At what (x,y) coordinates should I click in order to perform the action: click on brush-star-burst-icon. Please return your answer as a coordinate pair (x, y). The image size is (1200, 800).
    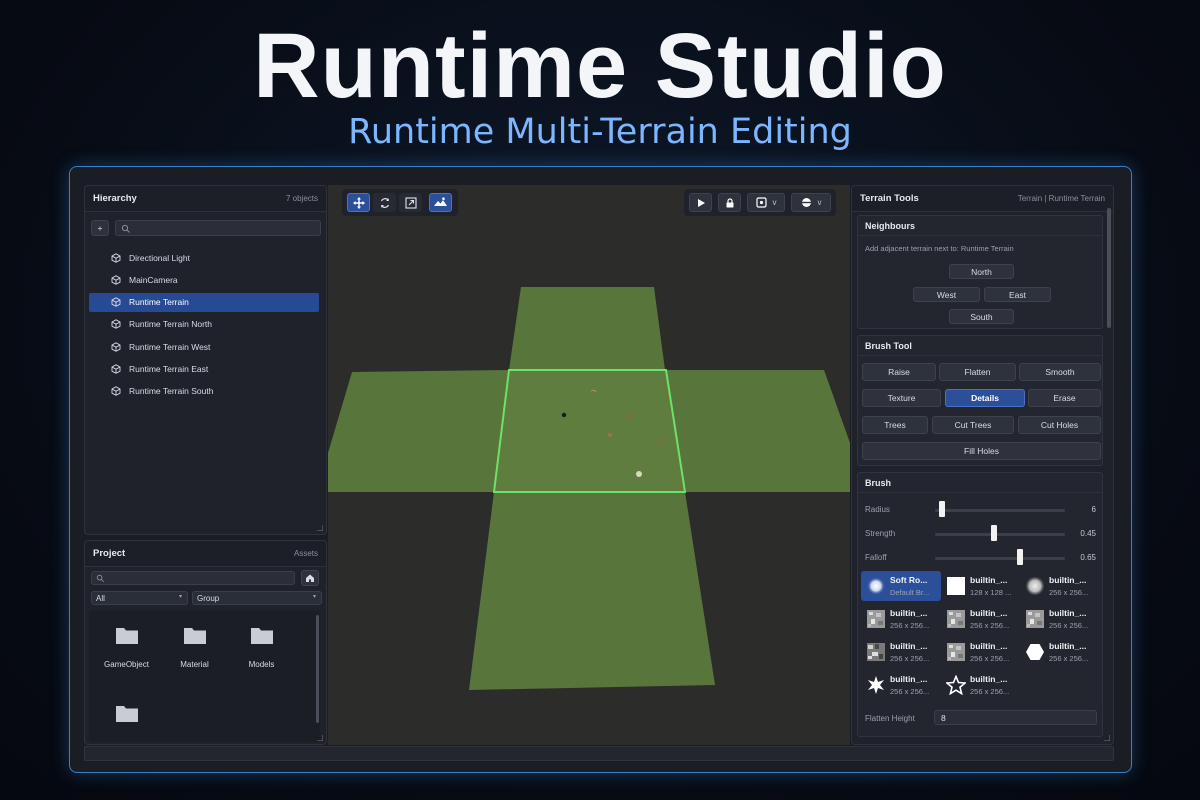
    Looking at the image, I should click on (876, 685).